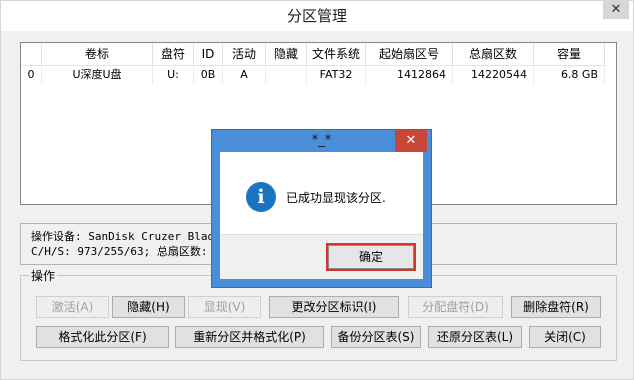 This screenshot has height=380, width=634. What do you see at coordinates (556, 307) in the screenshot?
I see `remove-drive-letter-button: 删除盘符(R)` at bounding box center [556, 307].